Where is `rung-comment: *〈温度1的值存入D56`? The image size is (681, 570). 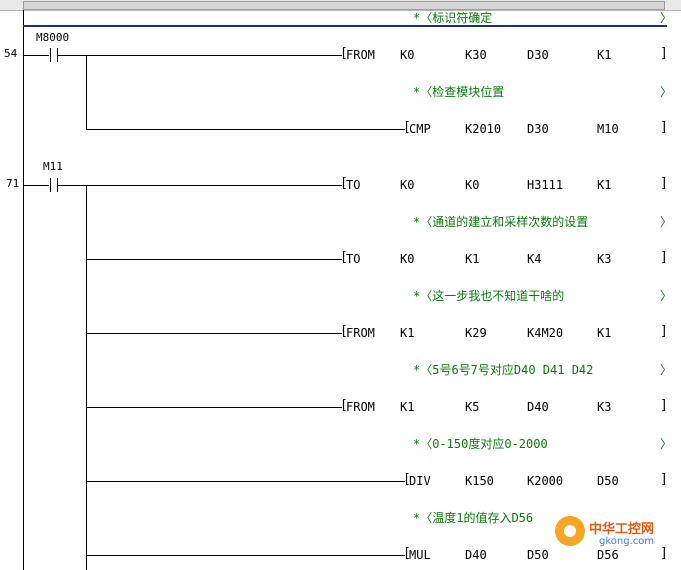 rung-comment: *〈温度1的值存入D56 is located at coordinates (473, 518).